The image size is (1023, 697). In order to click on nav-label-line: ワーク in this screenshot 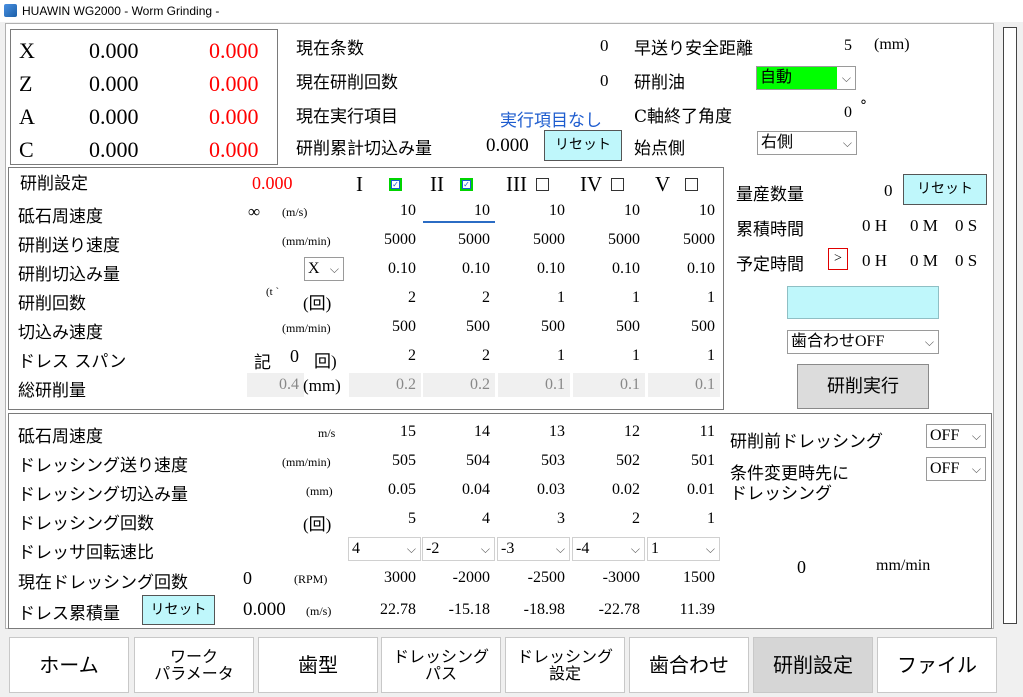, I will do `click(193, 656)`.